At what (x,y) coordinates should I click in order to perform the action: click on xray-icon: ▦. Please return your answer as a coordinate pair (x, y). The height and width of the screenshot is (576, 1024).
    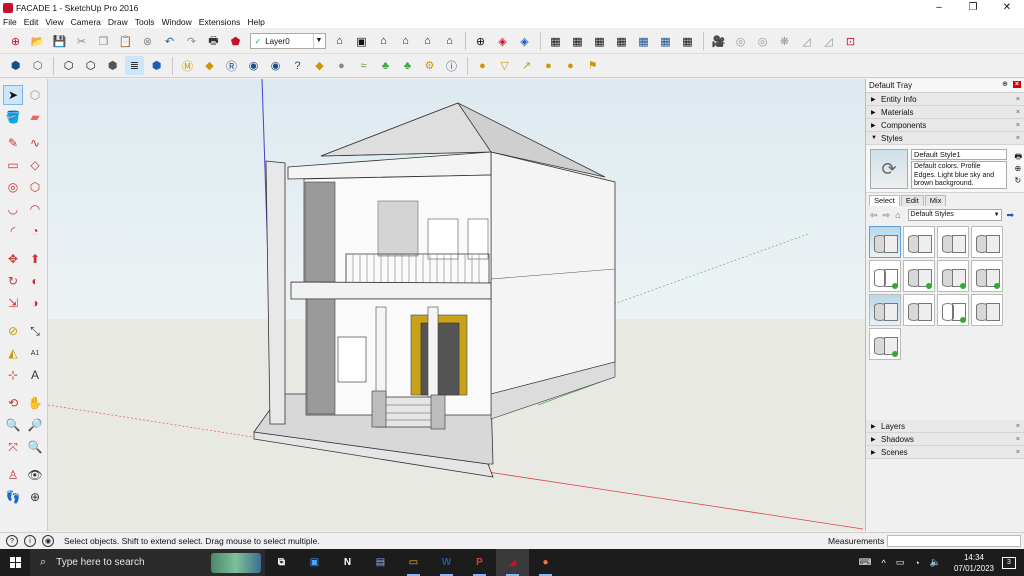
    Looking at the image, I should click on (555, 41).